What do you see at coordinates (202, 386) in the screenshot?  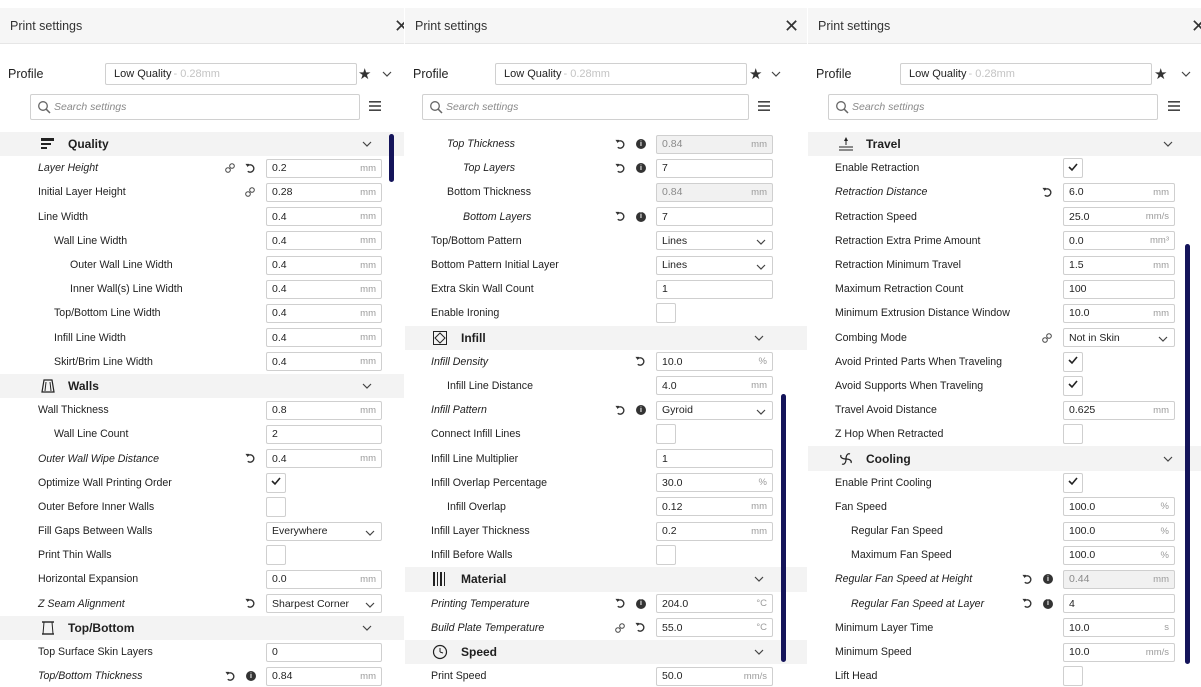 I see `category-walls: Walls` at bounding box center [202, 386].